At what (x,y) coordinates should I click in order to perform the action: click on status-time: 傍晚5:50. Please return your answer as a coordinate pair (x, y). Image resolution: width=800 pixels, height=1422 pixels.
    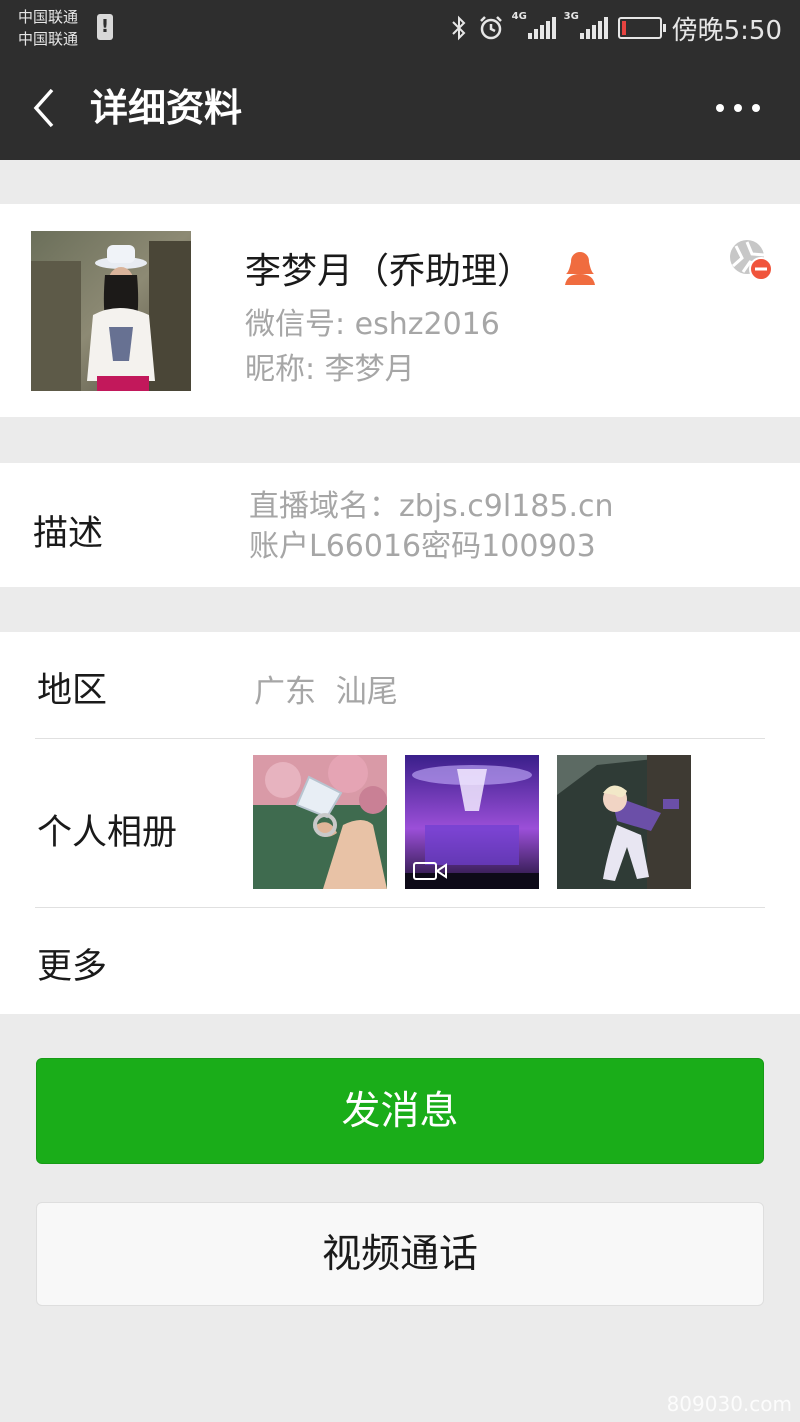
    Looking at the image, I should click on (726, 30).